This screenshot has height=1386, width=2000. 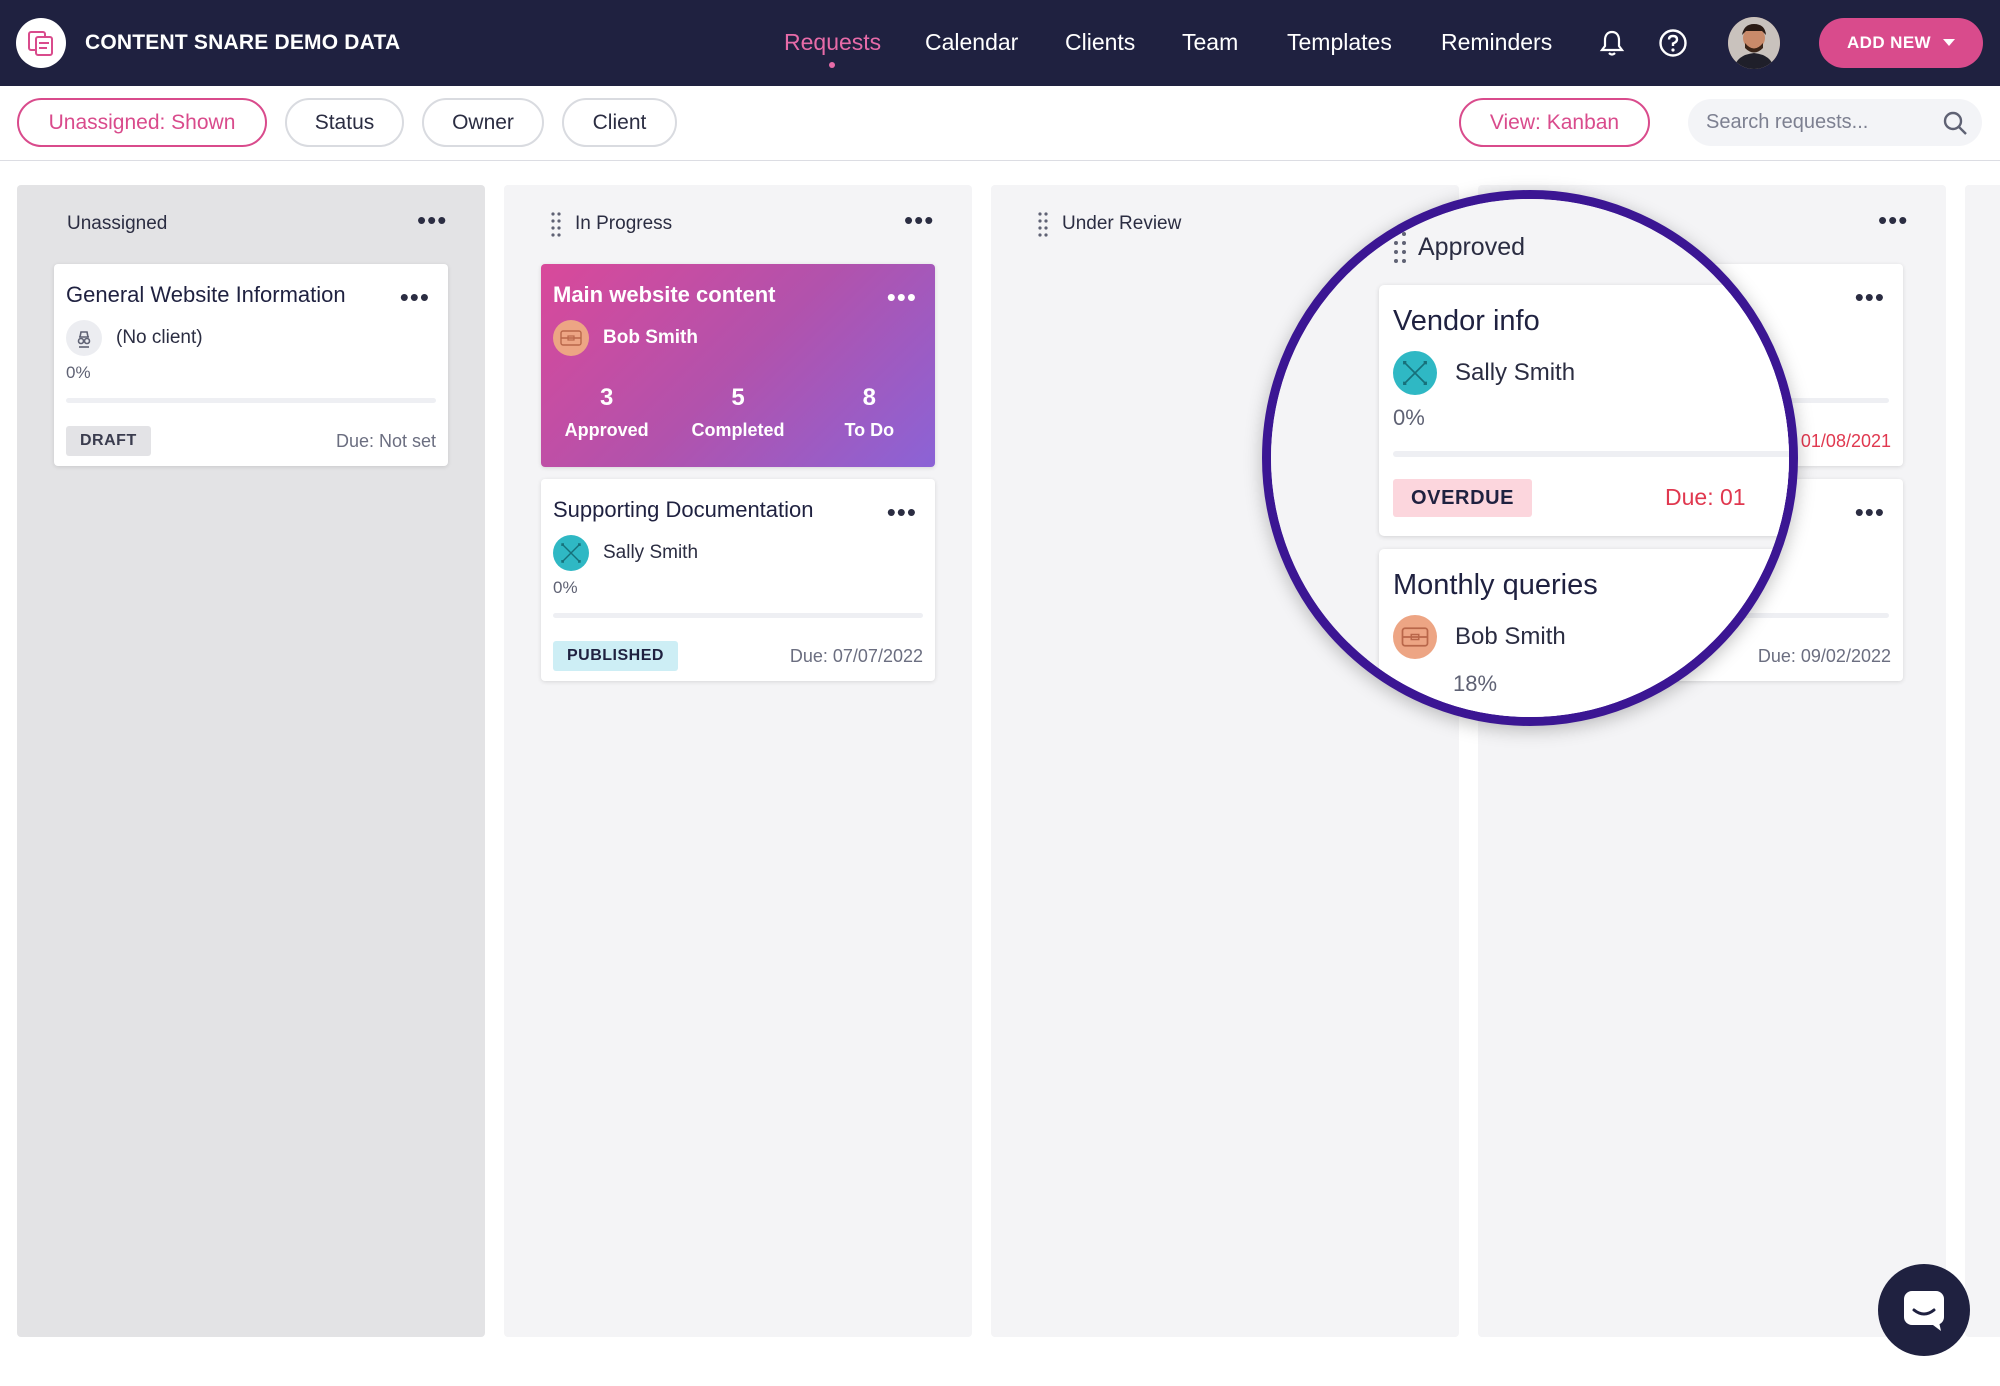 I want to click on chat-icon, so click(x=1924, y=1311).